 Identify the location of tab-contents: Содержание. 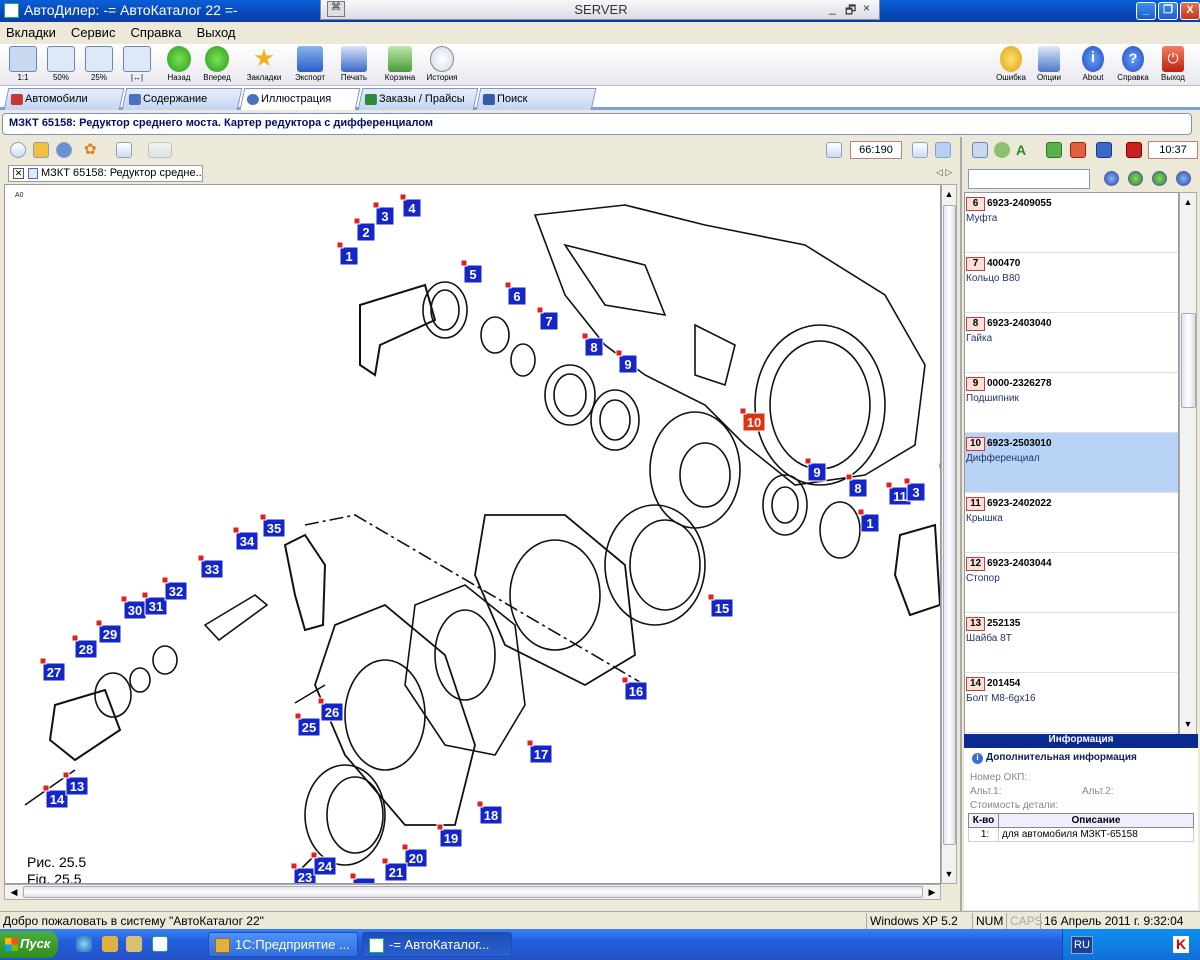
(182, 99).